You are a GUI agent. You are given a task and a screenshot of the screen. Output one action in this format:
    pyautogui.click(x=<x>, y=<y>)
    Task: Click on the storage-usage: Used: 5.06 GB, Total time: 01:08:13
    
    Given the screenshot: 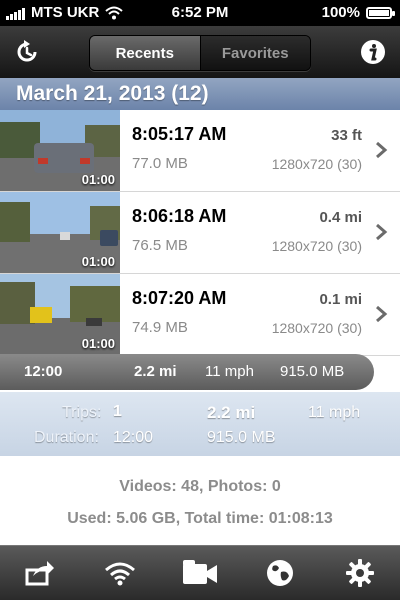 What is the action you would take?
    pyautogui.click(x=200, y=518)
    